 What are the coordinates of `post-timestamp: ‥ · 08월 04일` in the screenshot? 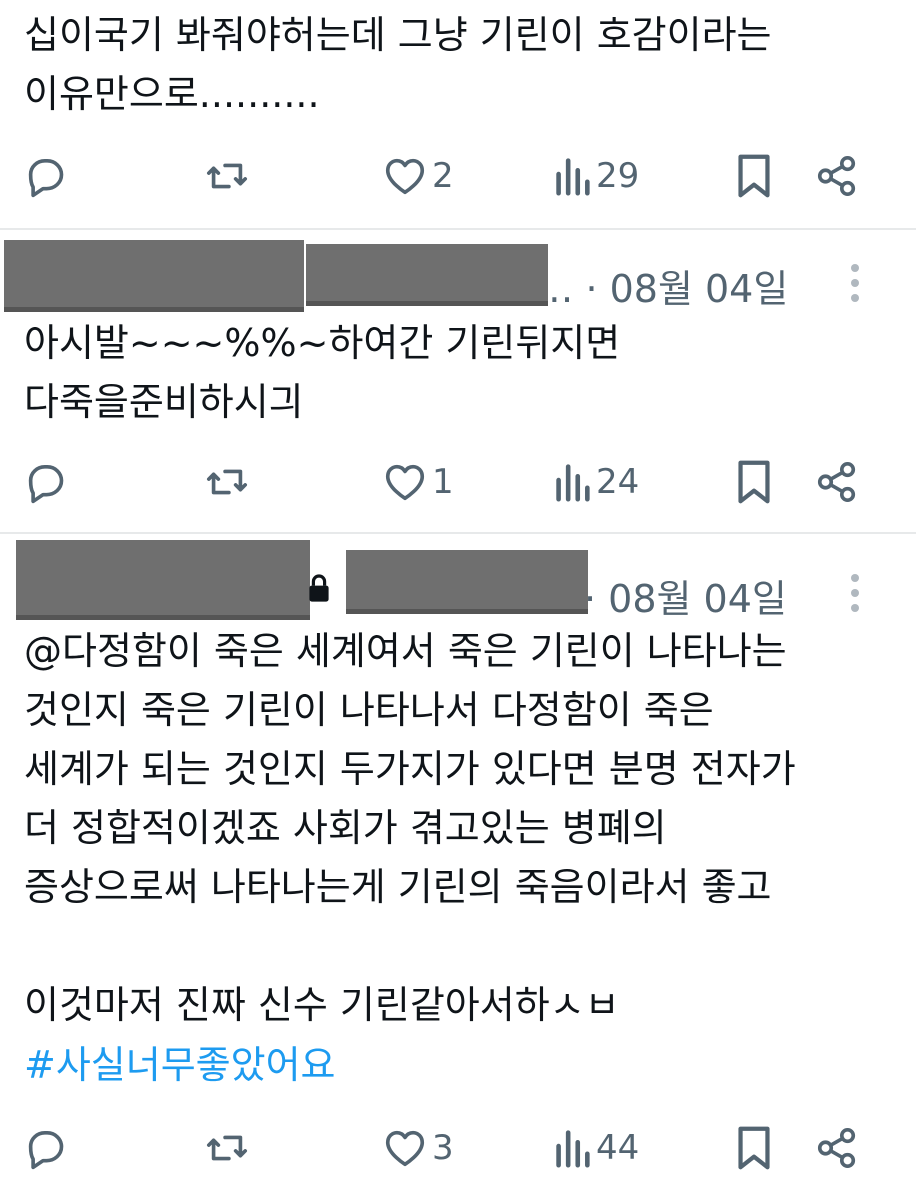 It's located at (668, 285).